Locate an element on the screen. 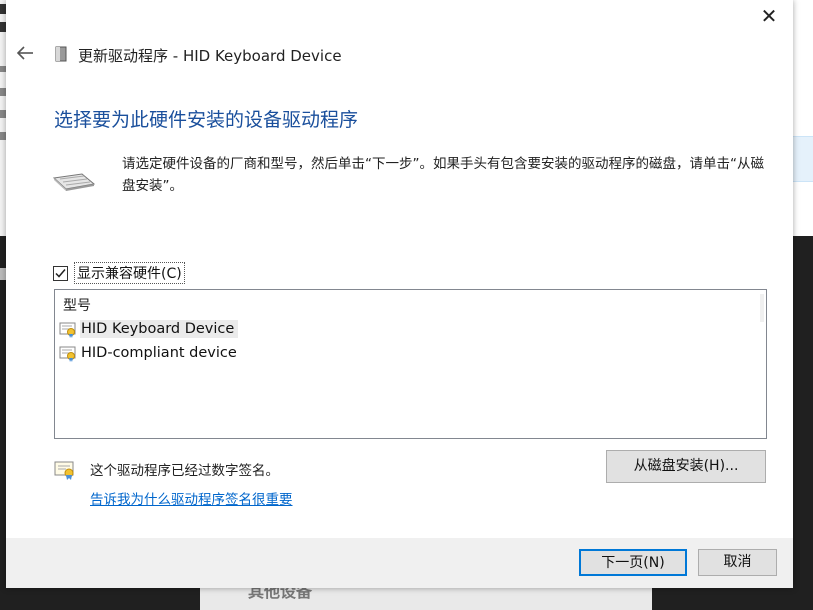  list-item: HID-compliant device is located at coordinates (150, 353).